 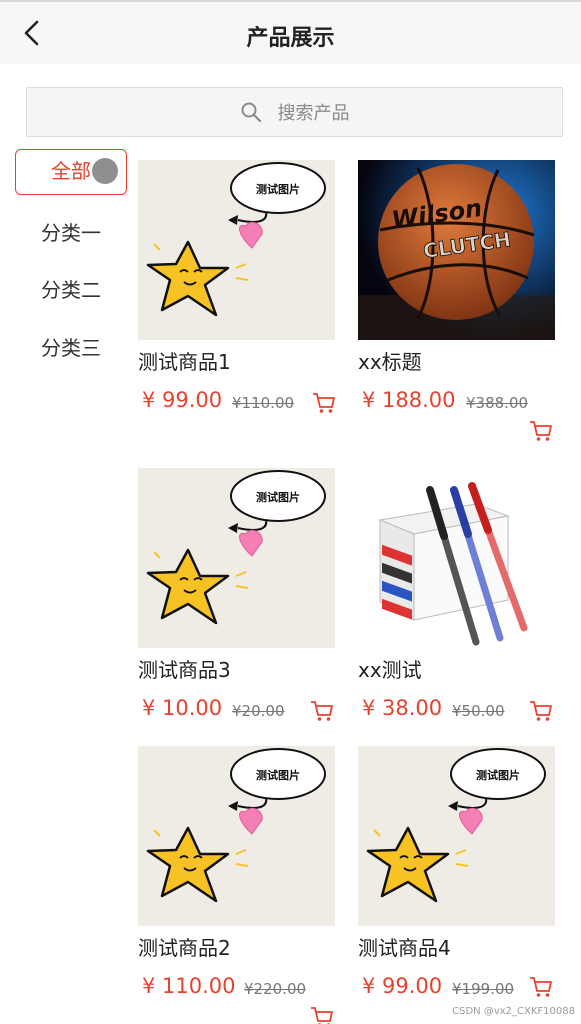 What do you see at coordinates (184, 670) in the screenshot?
I see `product-name: 测试商品3` at bounding box center [184, 670].